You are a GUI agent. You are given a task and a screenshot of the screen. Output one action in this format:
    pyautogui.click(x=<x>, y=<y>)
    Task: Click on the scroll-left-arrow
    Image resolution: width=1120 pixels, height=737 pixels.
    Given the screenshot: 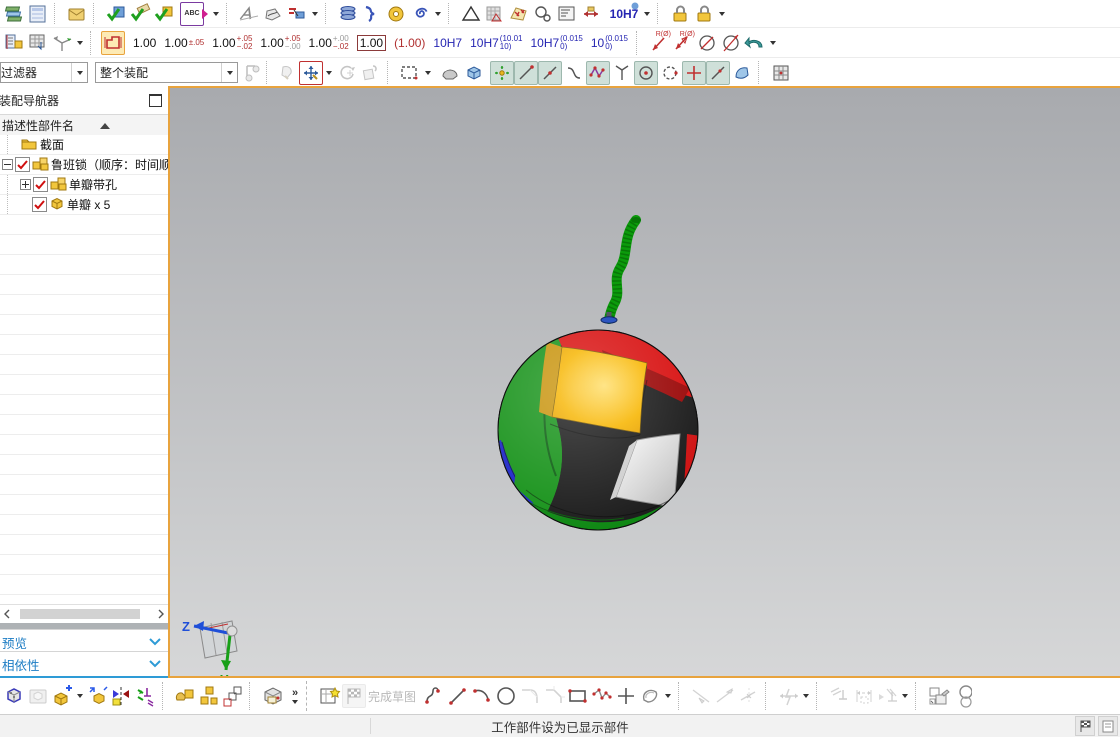 What is the action you would take?
    pyautogui.click(x=7, y=614)
    